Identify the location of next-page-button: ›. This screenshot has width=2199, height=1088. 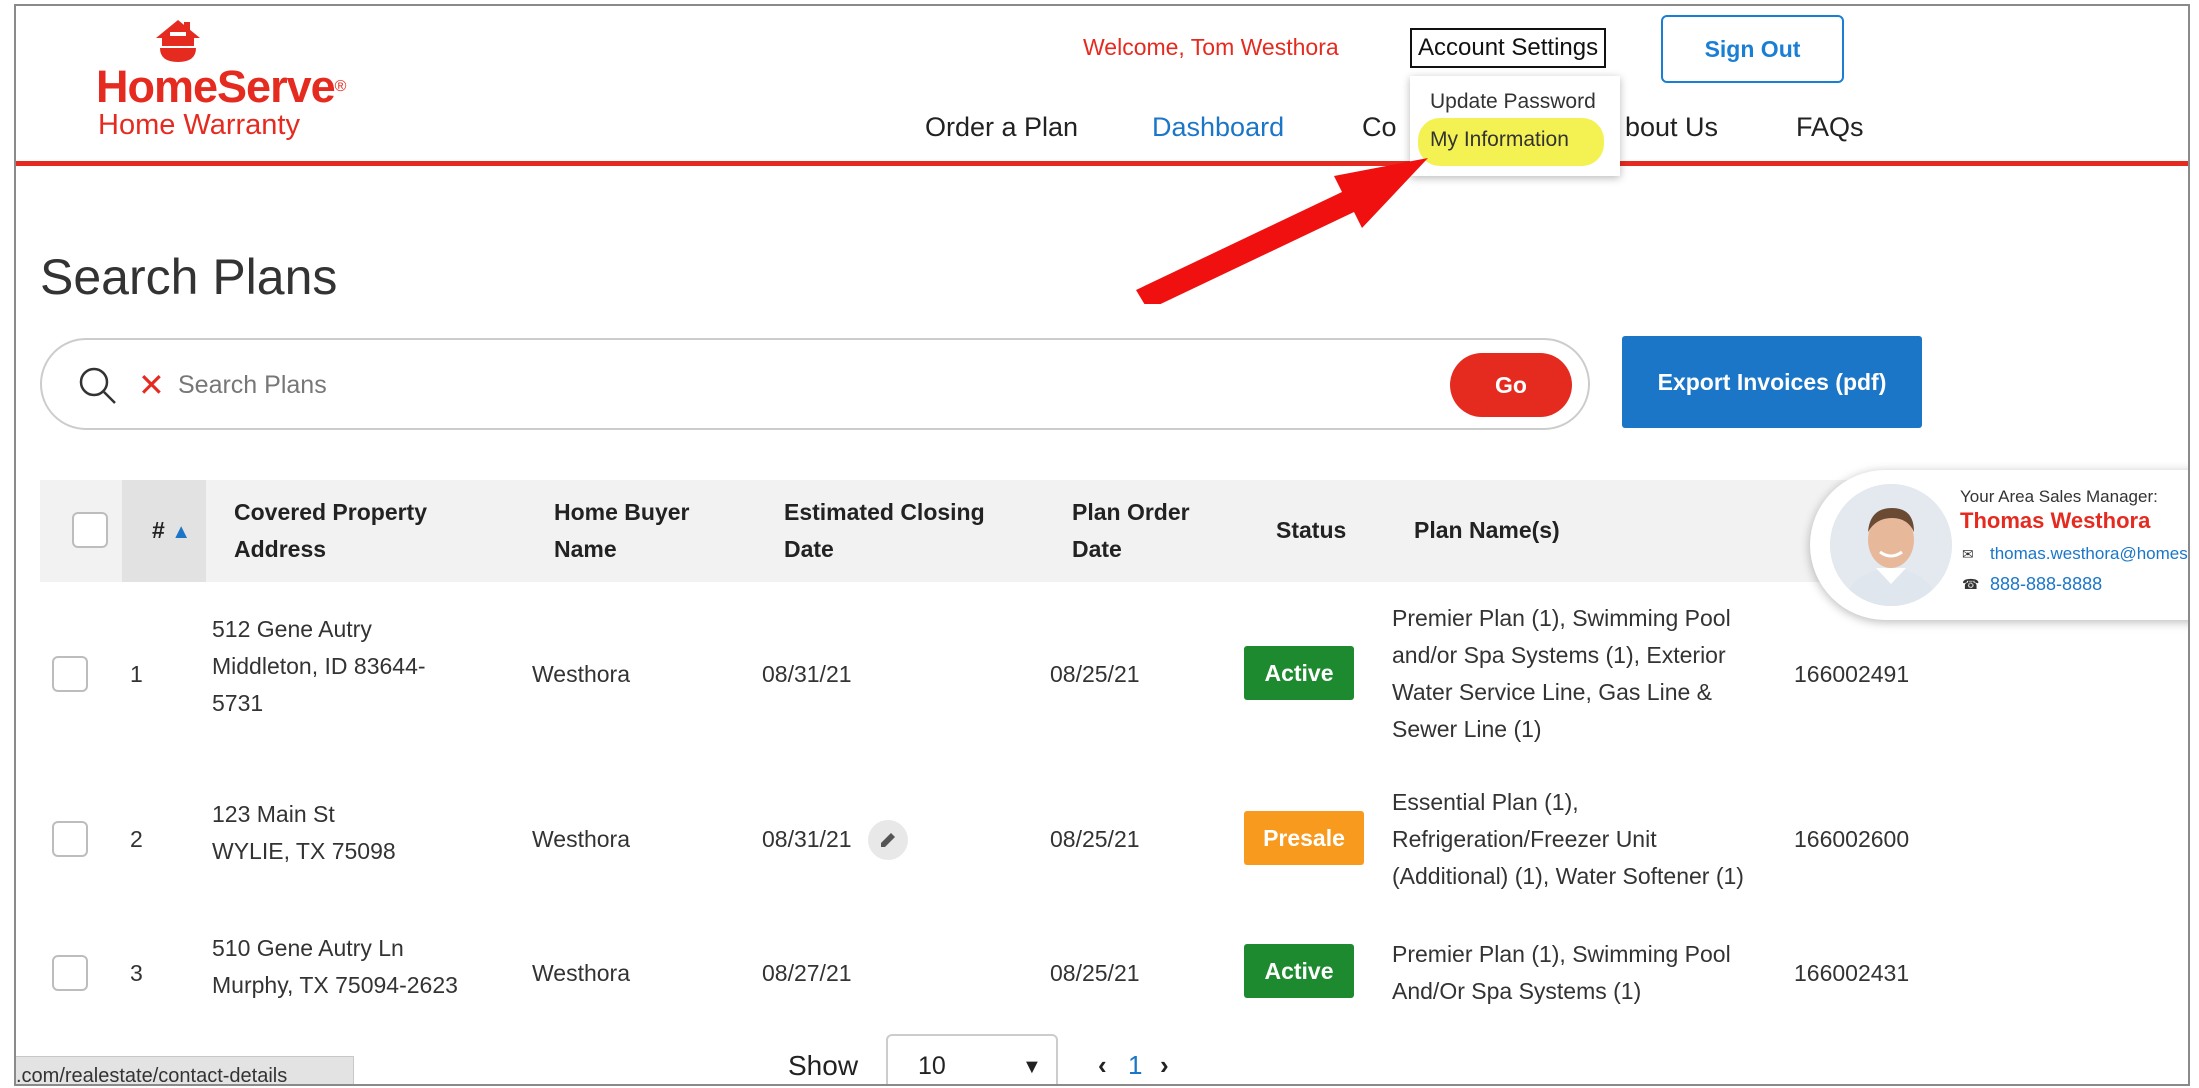
(1164, 1065).